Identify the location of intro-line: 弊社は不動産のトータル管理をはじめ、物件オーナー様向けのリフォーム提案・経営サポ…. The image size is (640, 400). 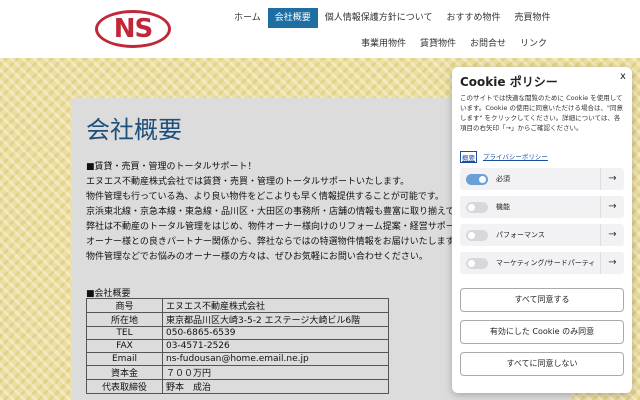
(270, 227).